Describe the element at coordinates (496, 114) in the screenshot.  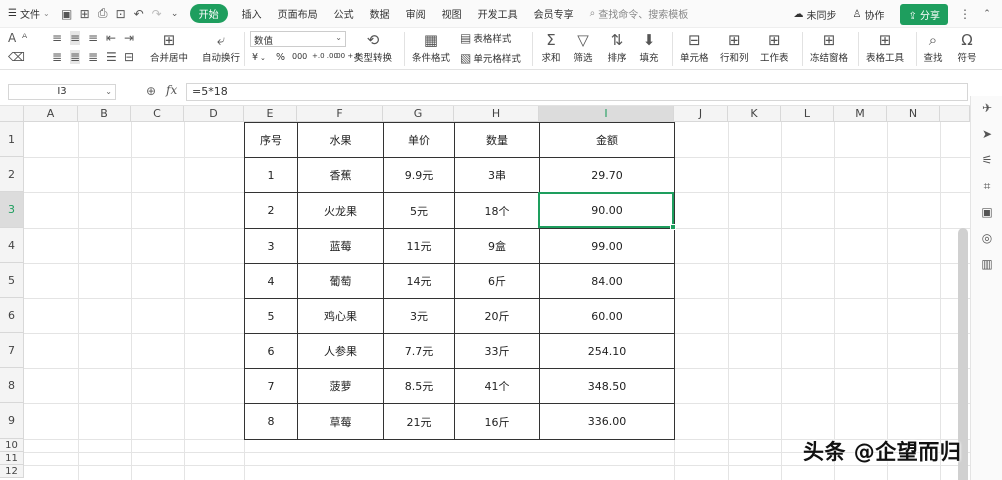
I see `col-header-h: H` at that location.